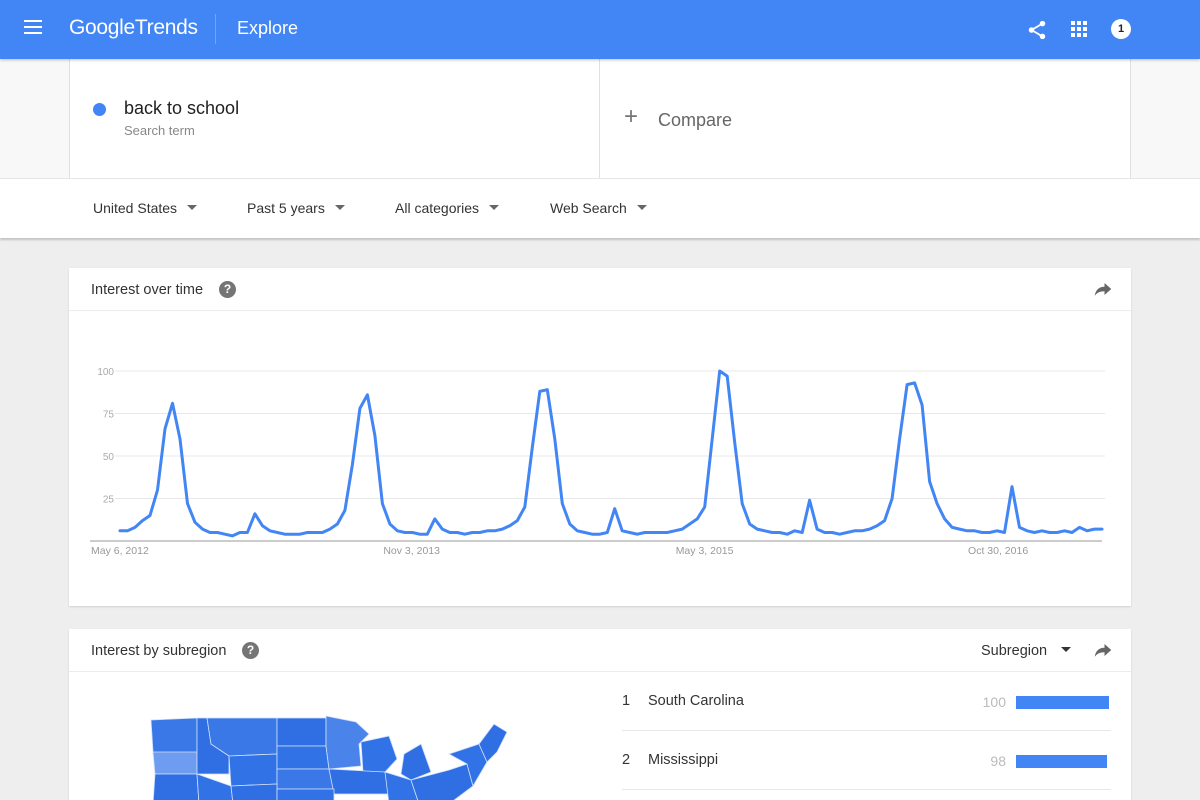  I want to click on page-title: Explore, so click(268, 28).